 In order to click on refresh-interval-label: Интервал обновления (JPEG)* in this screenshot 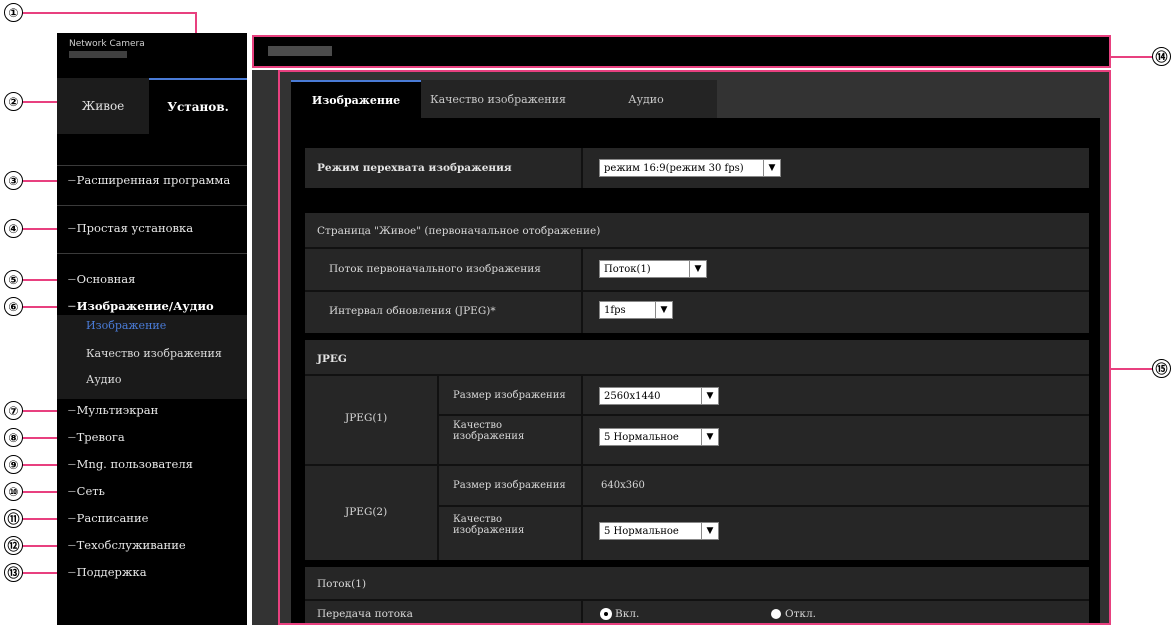, I will do `click(412, 311)`.